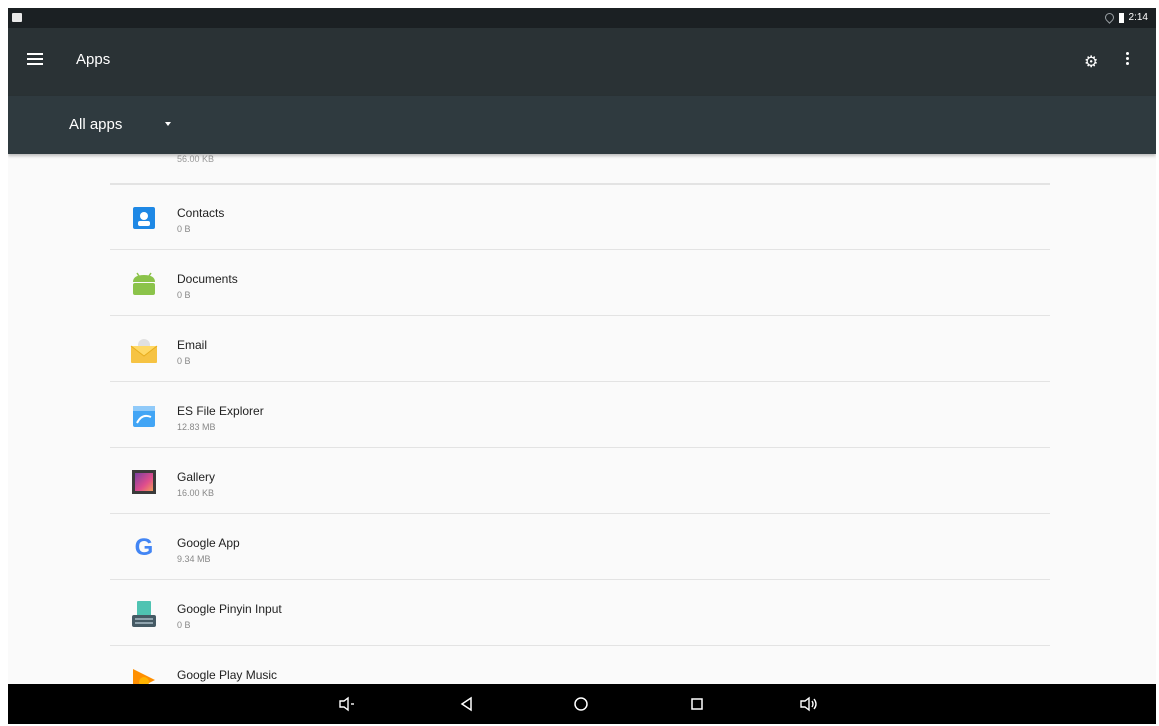 Image resolution: width=1159 pixels, height=726 pixels. Describe the element at coordinates (580, 217) in the screenshot. I see `list-item-contacts: Contacts 0 B` at that location.